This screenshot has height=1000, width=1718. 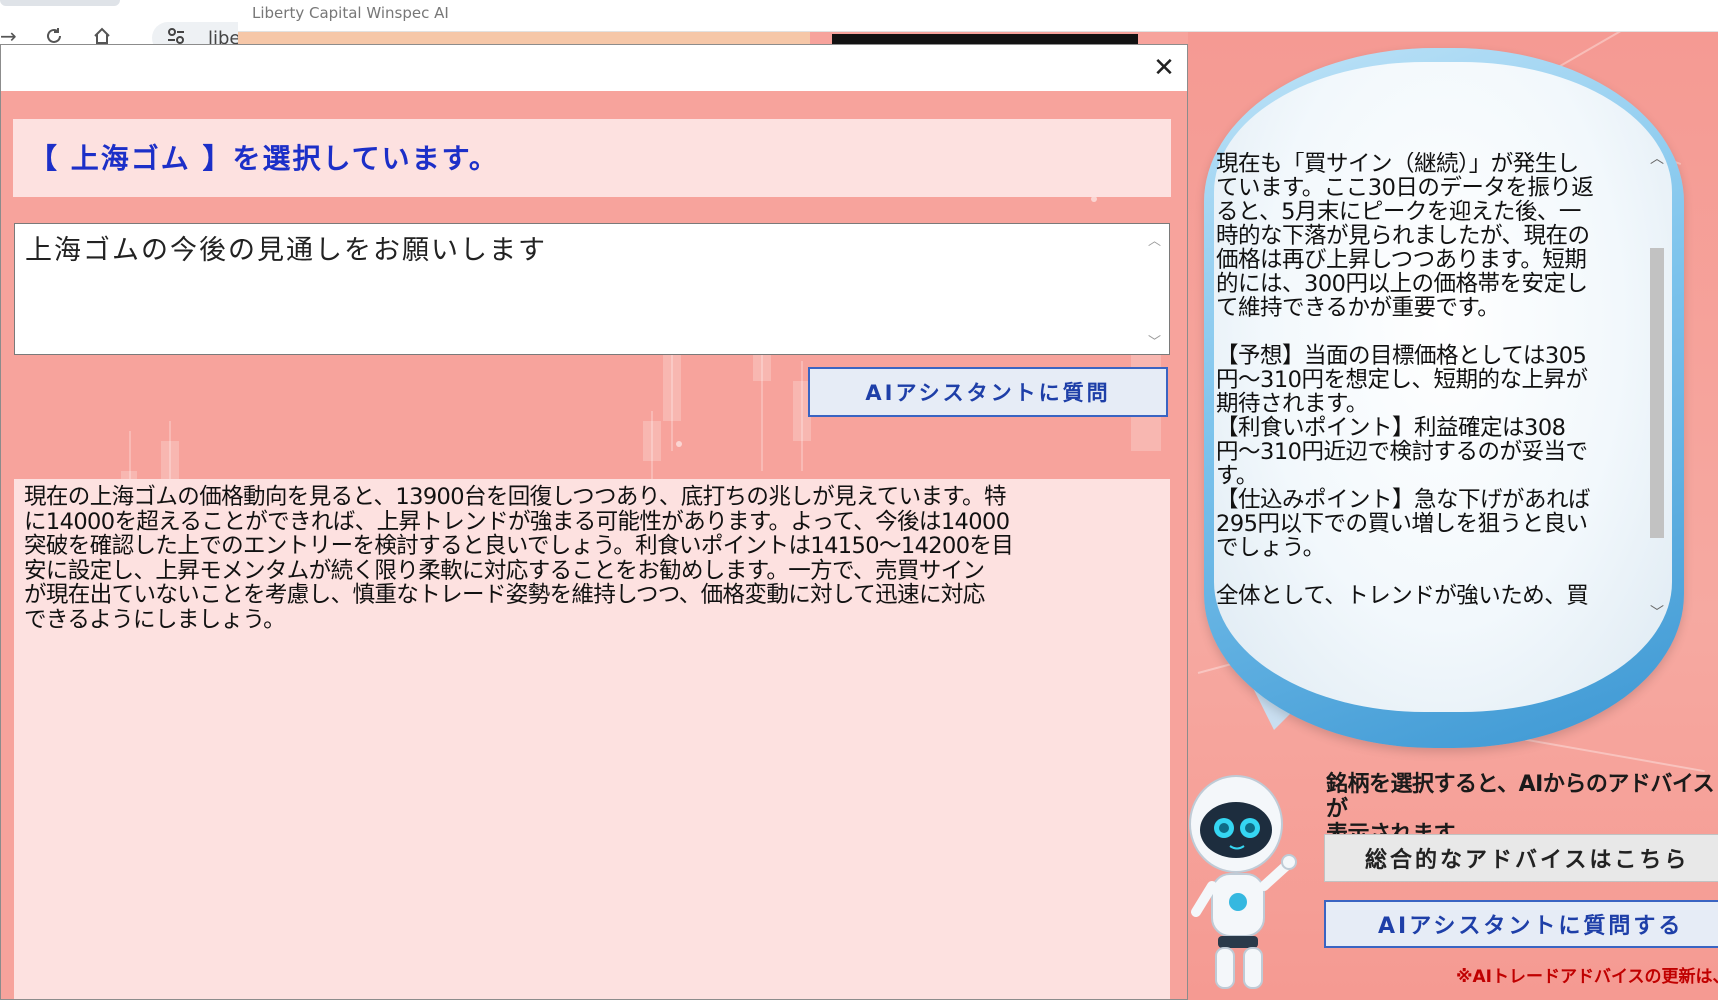 I want to click on advice-scrollbar: ︿ ﹀, so click(x=1658, y=388).